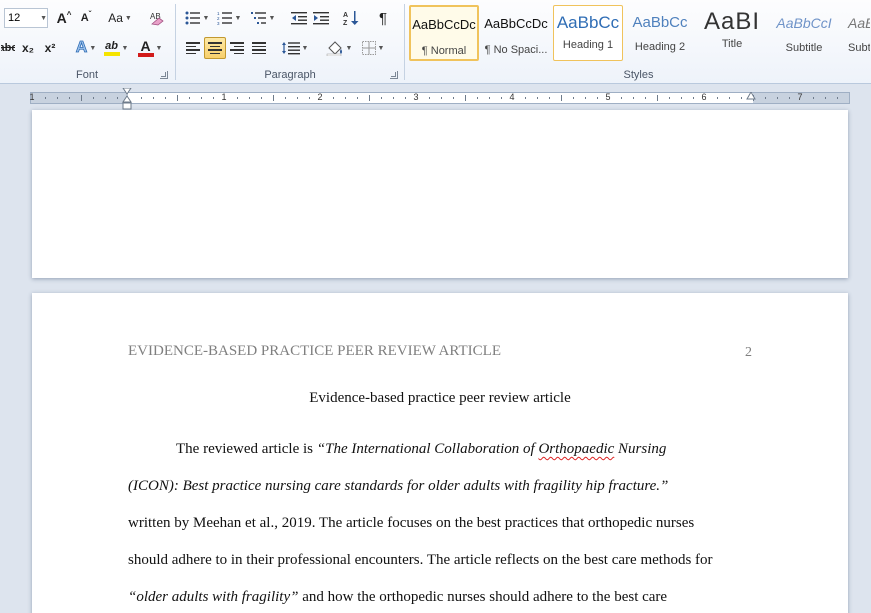  What do you see at coordinates (345, 15) in the screenshot?
I see `svg-text: A` at bounding box center [345, 15].